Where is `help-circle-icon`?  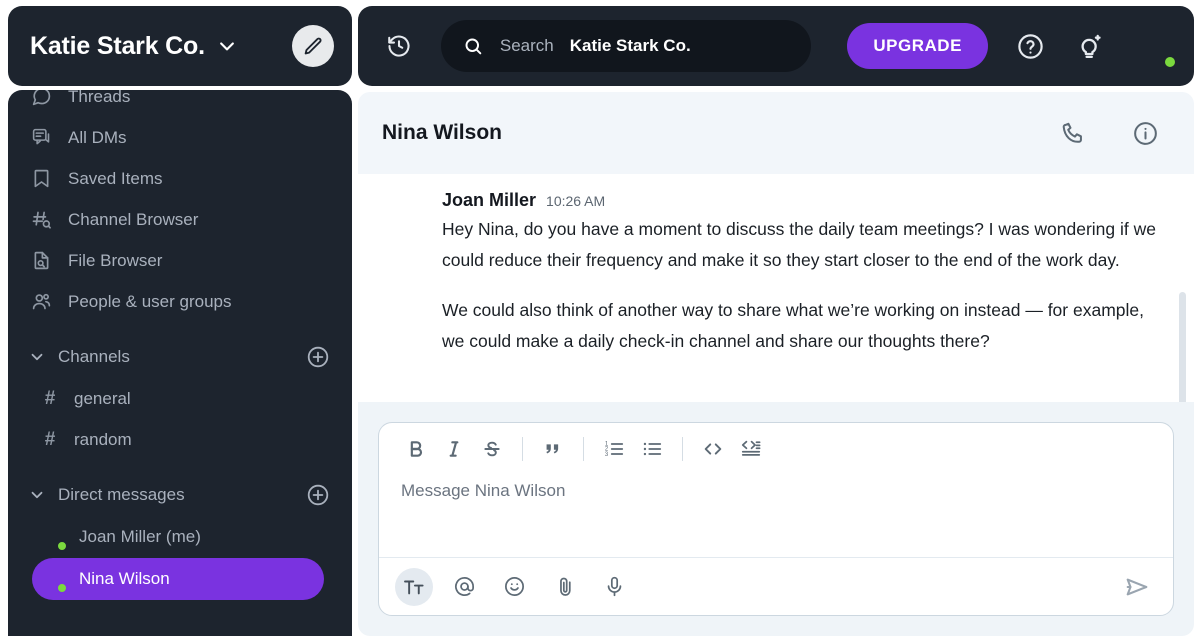 help-circle-icon is located at coordinates (1030, 46).